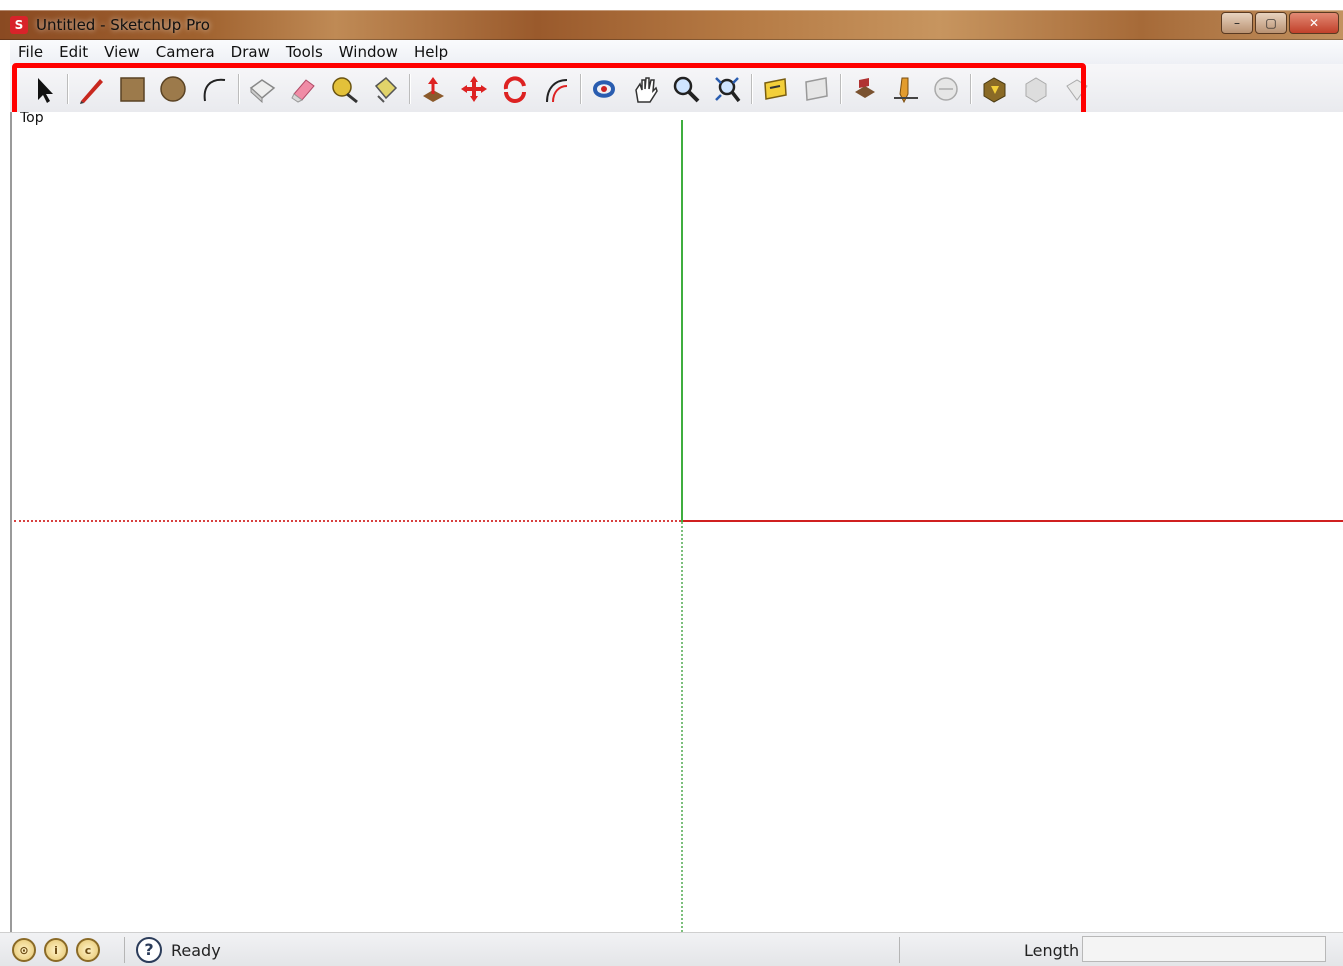 The width and height of the screenshot is (1343, 966). I want to click on orbit-icon, so click(604, 89).